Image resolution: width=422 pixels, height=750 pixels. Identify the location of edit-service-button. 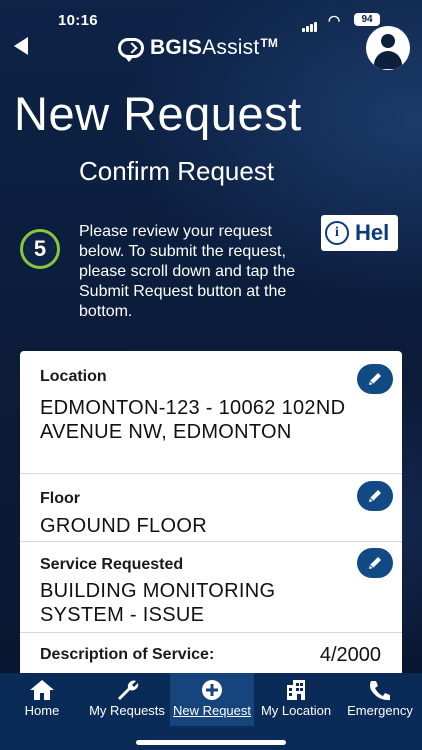
(375, 563).